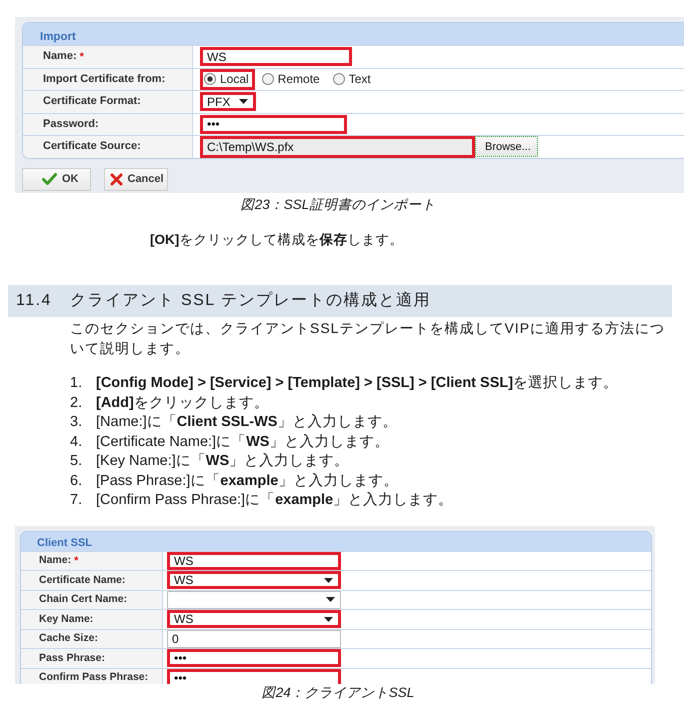 Image resolution: width=684 pixels, height=719 pixels. Describe the element at coordinates (251, 300) in the screenshot. I see `section-title: クライアント SSL テンプレートの構成と適用` at that location.